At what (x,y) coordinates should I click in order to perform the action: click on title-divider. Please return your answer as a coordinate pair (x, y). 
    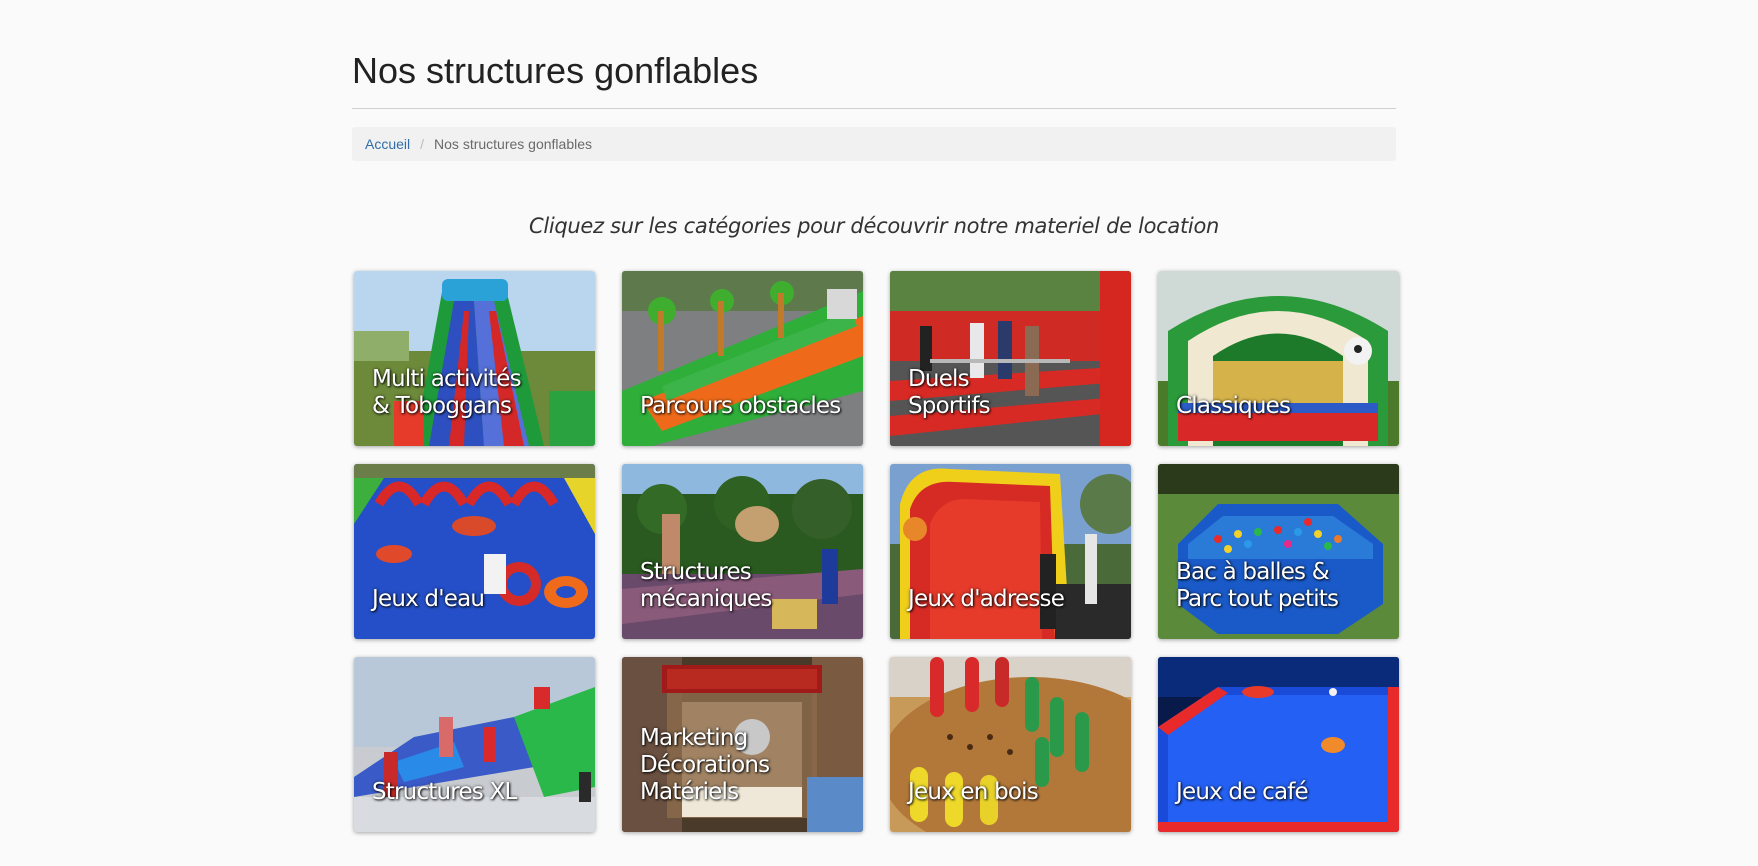
    Looking at the image, I should click on (874, 108).